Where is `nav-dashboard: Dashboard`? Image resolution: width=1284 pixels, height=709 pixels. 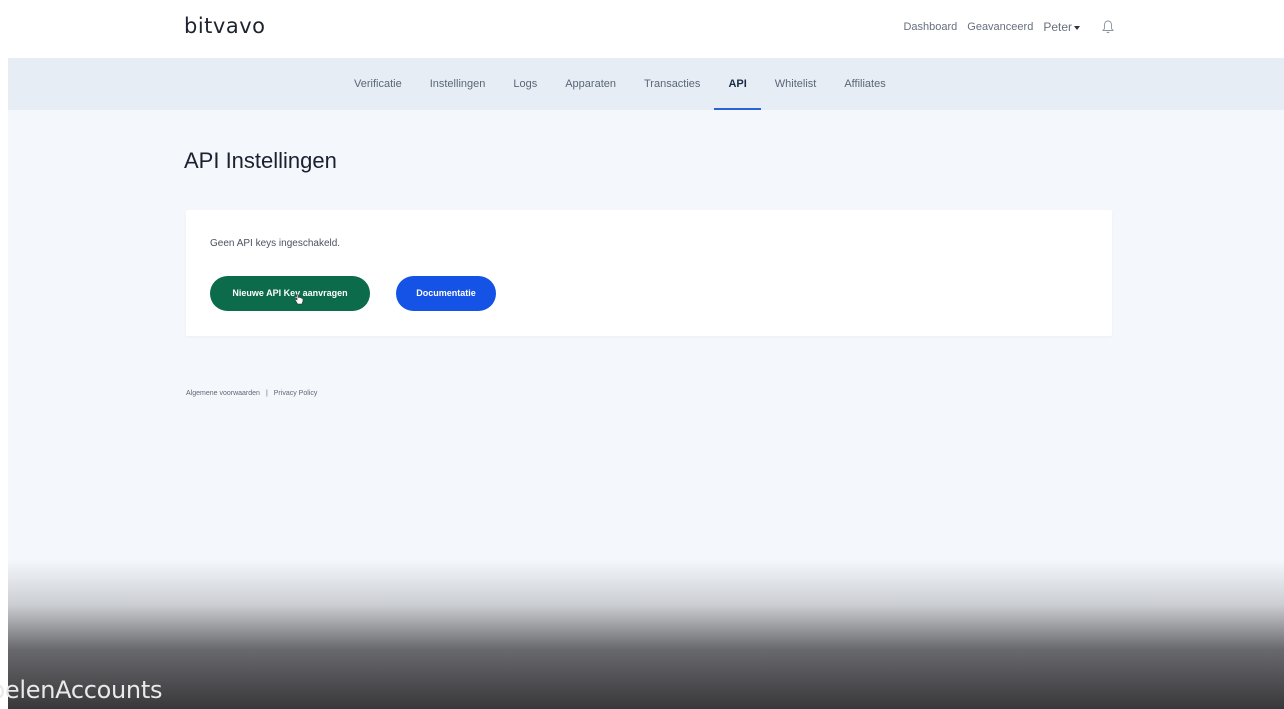
nav-dashboard: Dashboard is located at coordinates (930, 27).